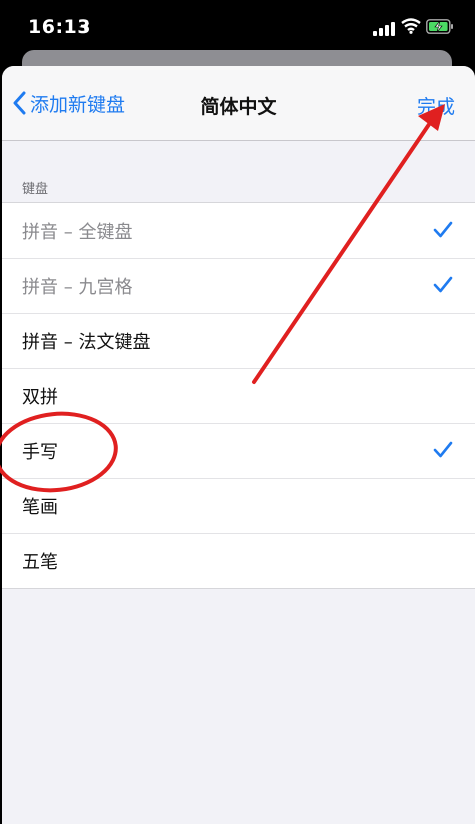 The height and width of the screenshot is (824, 475). Describe the element at coordinates (238, 285) in the screenshot. I see `keyboard-option: 拼音 – 九宫格` at that location.